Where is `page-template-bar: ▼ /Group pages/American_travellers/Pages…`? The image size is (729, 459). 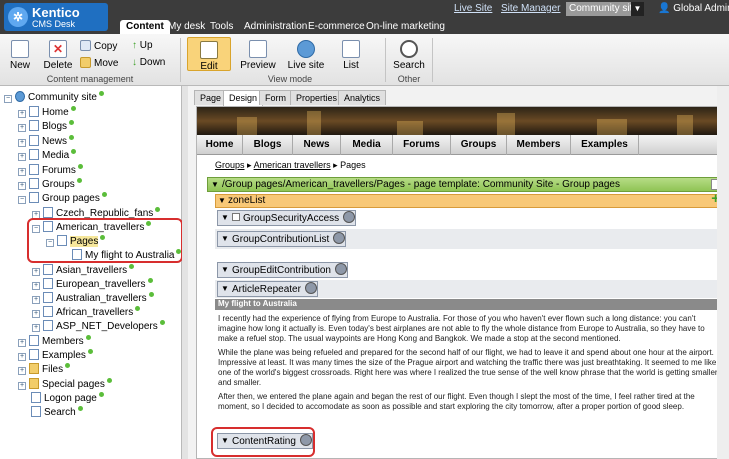
page-template-bar: ▼ /Group pages/American_travellers/Pages… is located at coordinates (466, 184).